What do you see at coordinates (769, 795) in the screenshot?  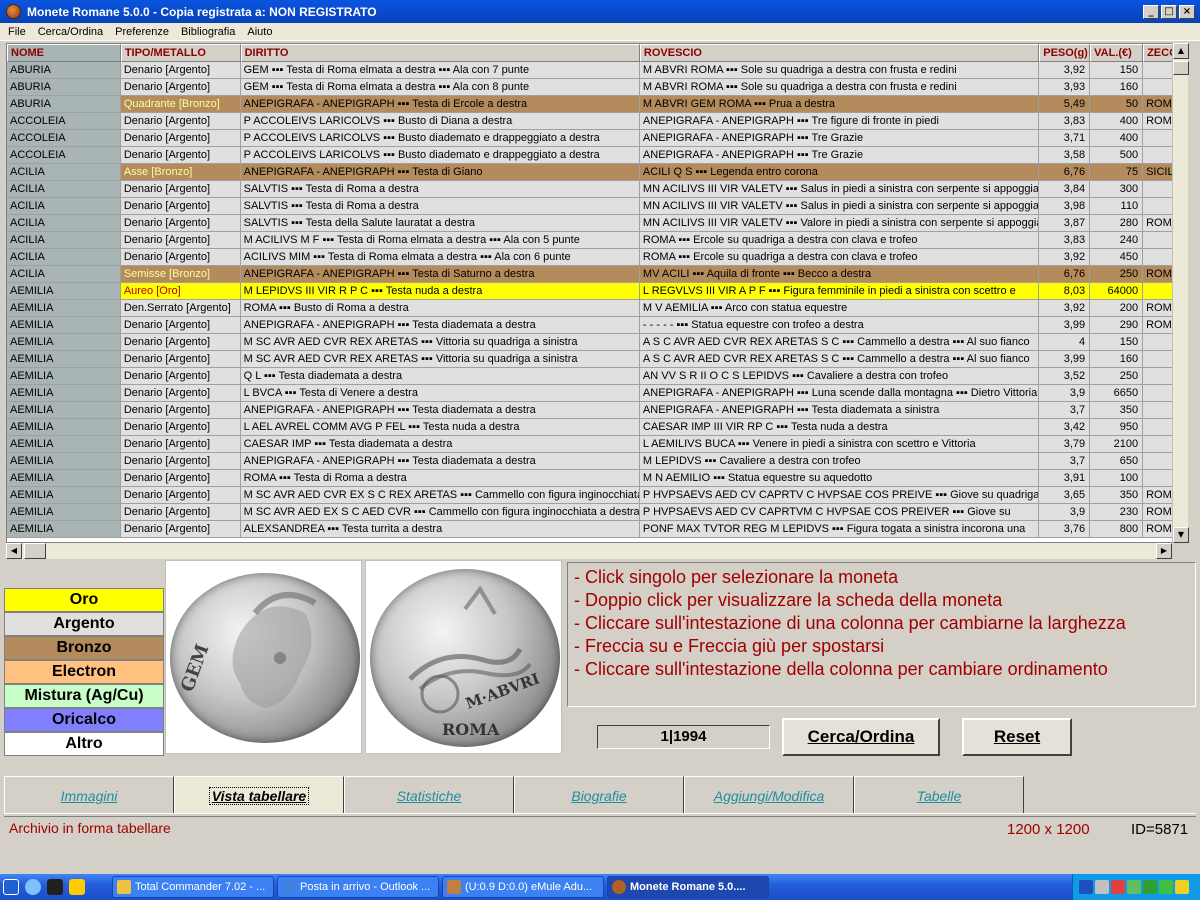 I see `tab-aggiungi-modifica: Aggiungi/Modifica` at bounding box center [769, 795].